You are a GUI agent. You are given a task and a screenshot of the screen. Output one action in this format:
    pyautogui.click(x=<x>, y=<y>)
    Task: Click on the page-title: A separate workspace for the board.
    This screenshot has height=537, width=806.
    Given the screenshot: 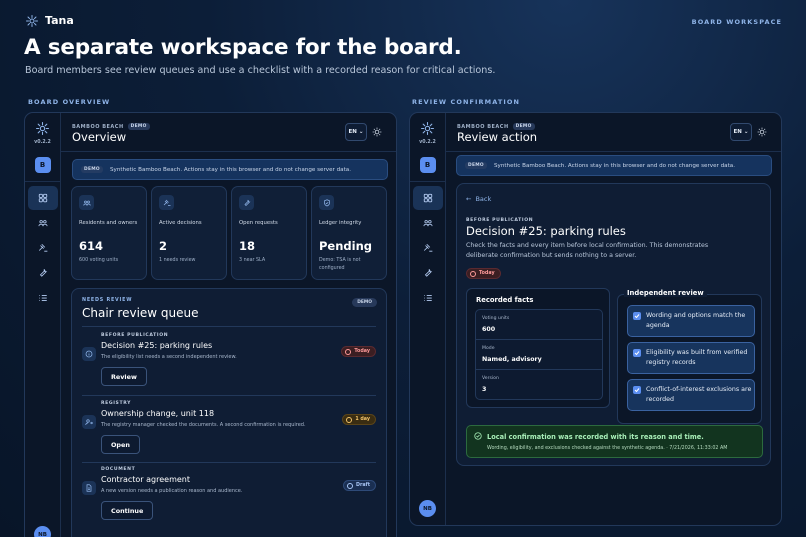 What is the action you would take?
    pyautogui.click(x=243, y=47)
    